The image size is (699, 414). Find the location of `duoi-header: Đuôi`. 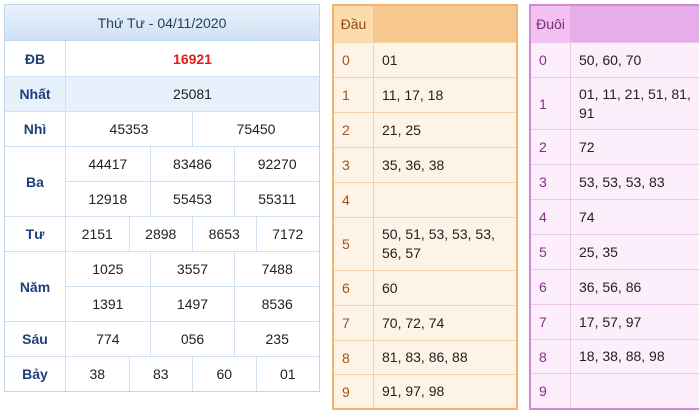

duoi-header: Đuôi is located at coordinates (551, 24).